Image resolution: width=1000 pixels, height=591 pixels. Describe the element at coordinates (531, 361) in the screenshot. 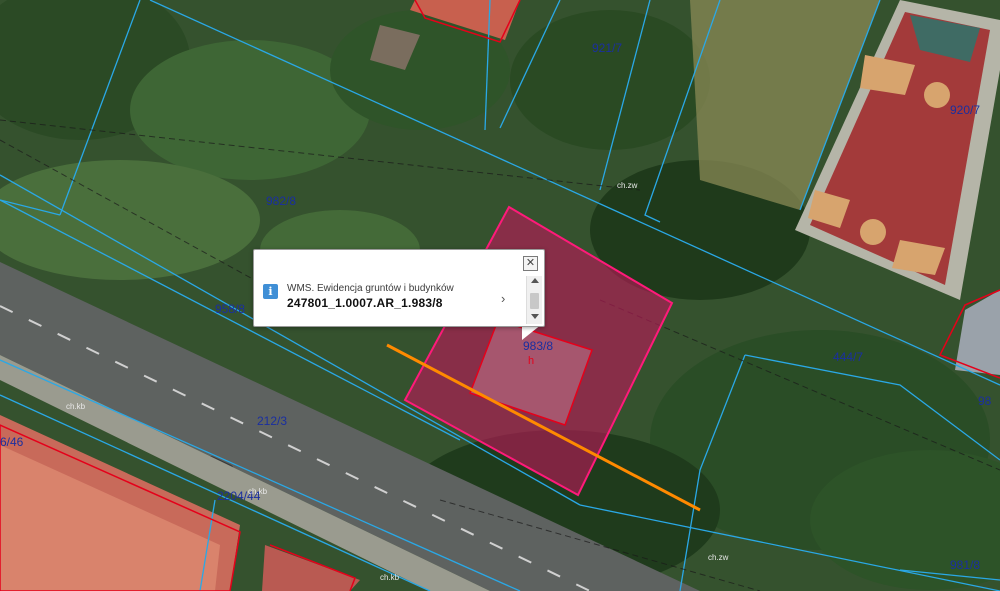

I see `building-marker: h` at that location.